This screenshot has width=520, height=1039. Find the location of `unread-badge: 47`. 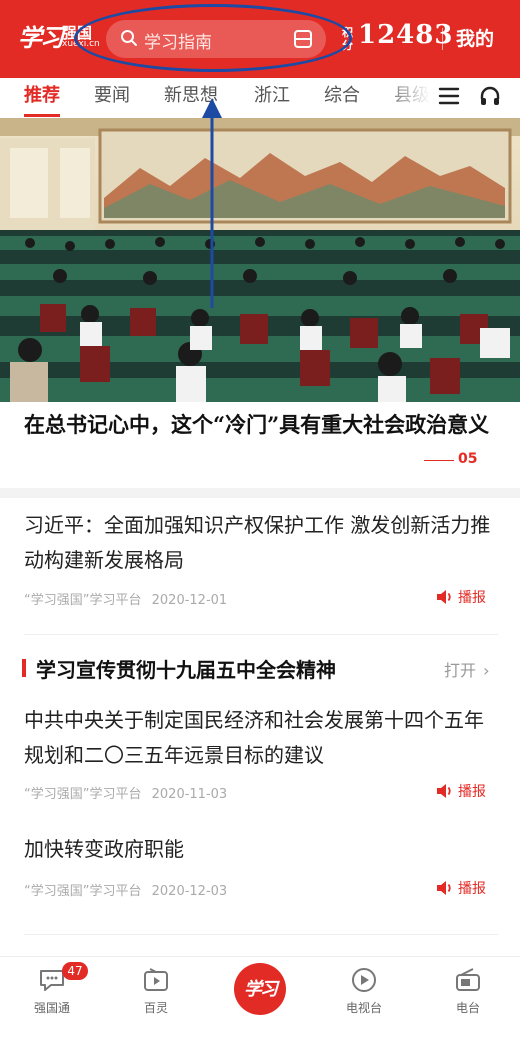

unread-badge: 47 is located at coordinates (75, 971).